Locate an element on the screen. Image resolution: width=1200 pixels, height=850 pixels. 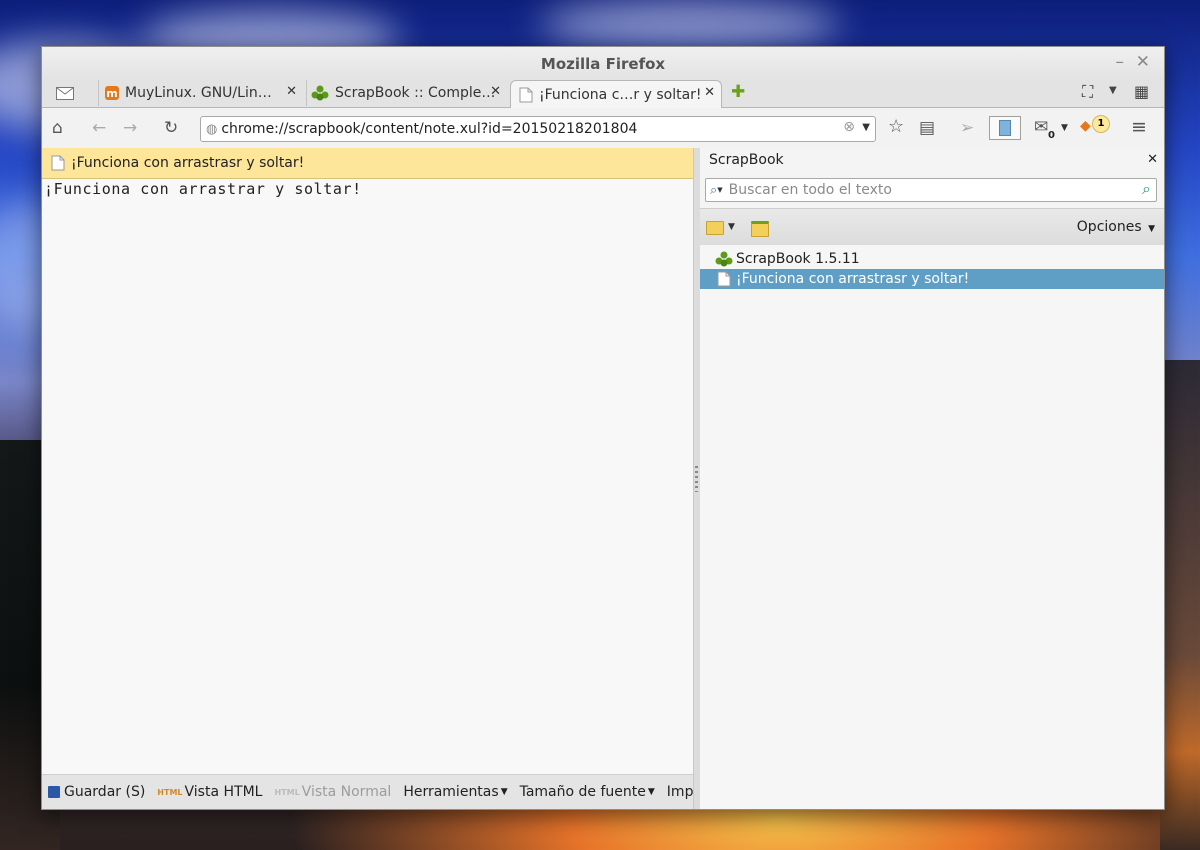
view-normal-label: Vista Normal is located at coordinates (346, 792).